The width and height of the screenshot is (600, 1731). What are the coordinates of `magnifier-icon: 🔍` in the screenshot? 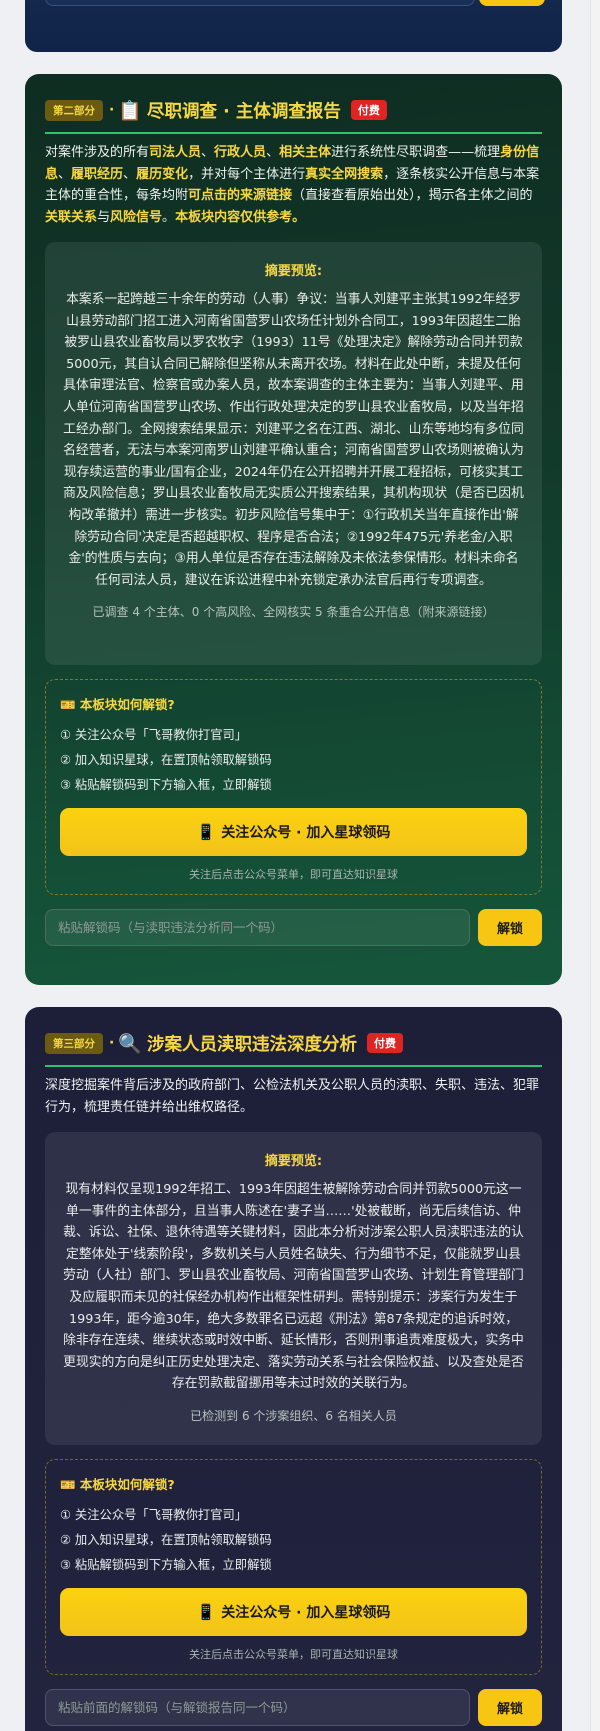 It's located at (130, 1043).